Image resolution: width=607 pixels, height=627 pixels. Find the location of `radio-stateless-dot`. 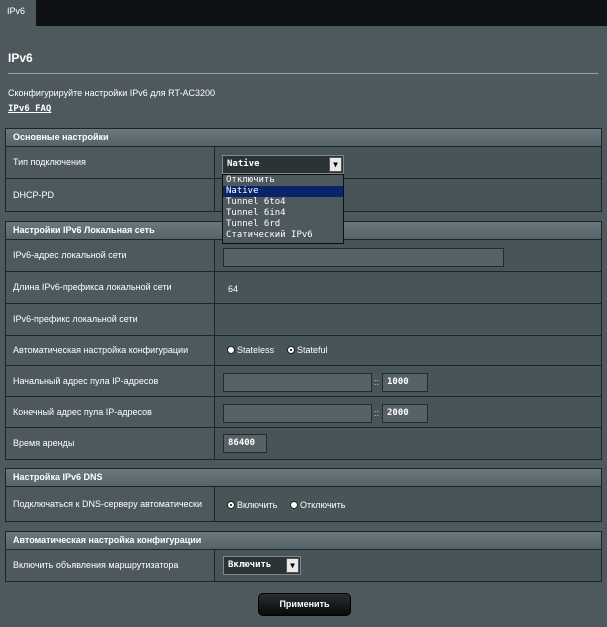

radio-stateless-dot is located at coordinates (231, 350).